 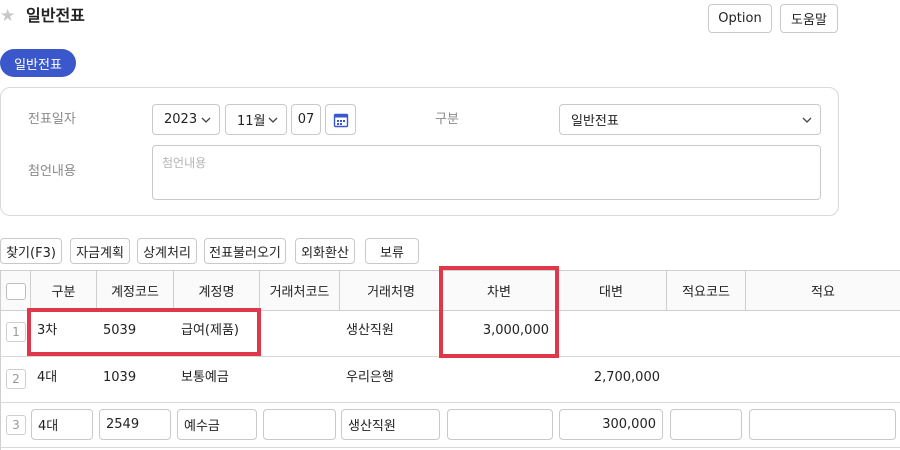 What do you see at coordinates (809, 18) in the screenshot?
I see `help-button: 도움말` at bounding box center [809, 18].